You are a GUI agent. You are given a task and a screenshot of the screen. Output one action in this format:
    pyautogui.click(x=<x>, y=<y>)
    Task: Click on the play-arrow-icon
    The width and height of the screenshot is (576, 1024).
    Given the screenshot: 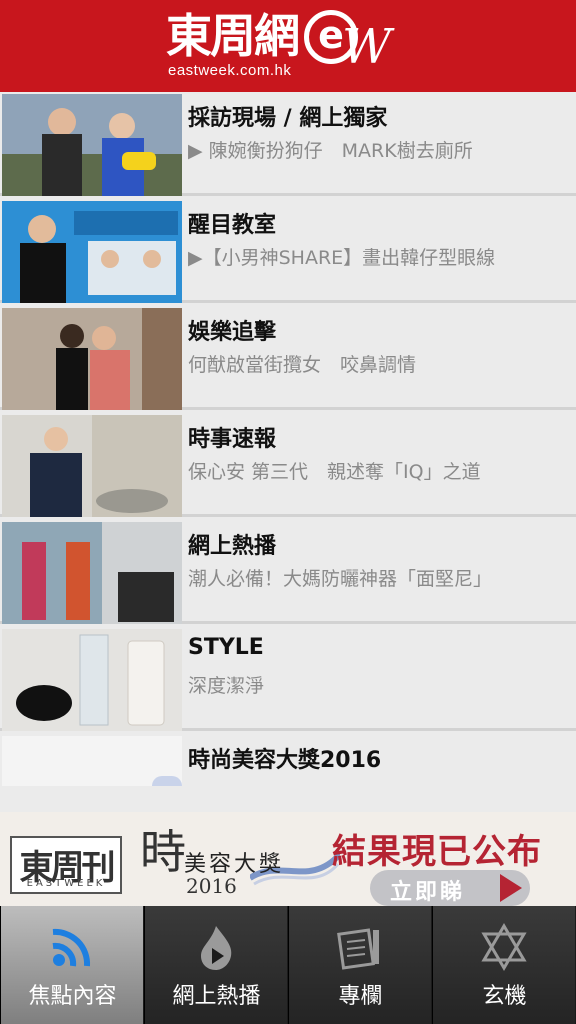 What is the action you would take?
    pyautogui.click(x=511, y=888)
    